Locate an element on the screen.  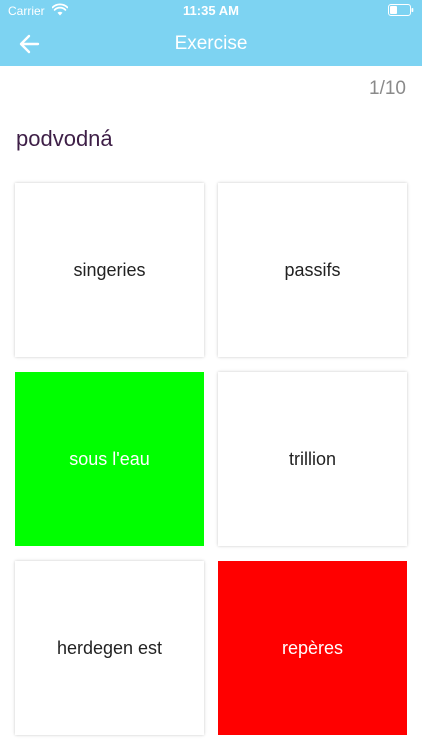
question-word: podvodná is located at coordinates (64, 138).